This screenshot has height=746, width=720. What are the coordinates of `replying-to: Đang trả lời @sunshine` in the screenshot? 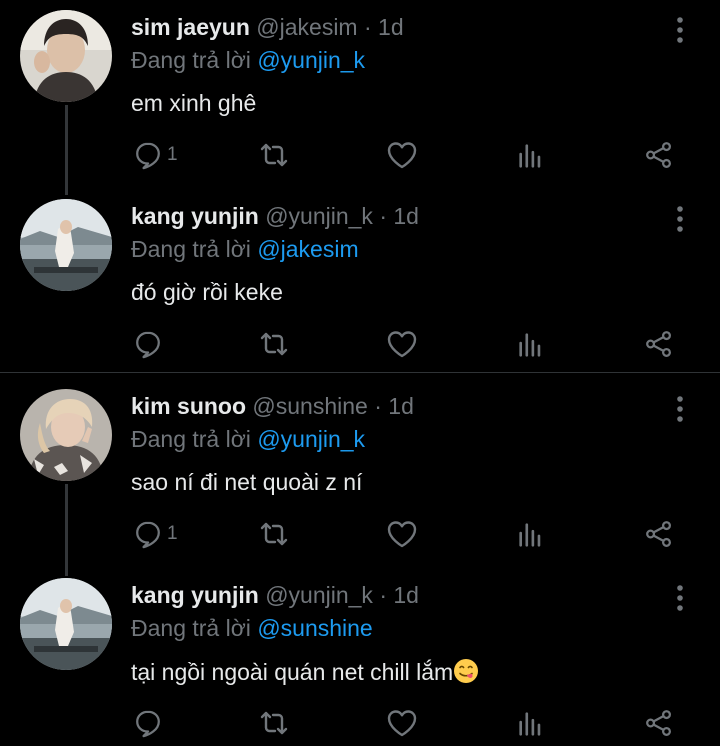 It's located at (252, 628).